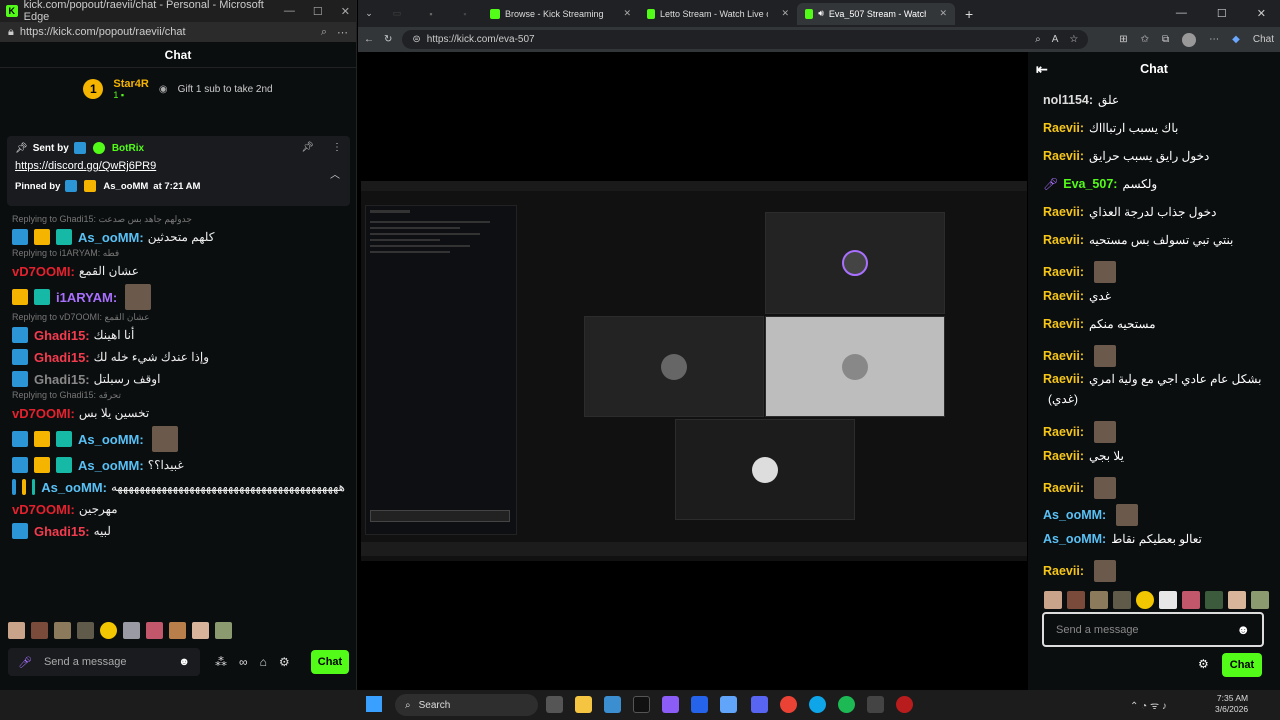 The width and height of the screenshot is (1280, 720). What do you see at coordinates (1148, 705) in the screenshot?
I see `tray-icons: ⌃ ◔ ᯤ ♪` at bounding box center [1148, 705].